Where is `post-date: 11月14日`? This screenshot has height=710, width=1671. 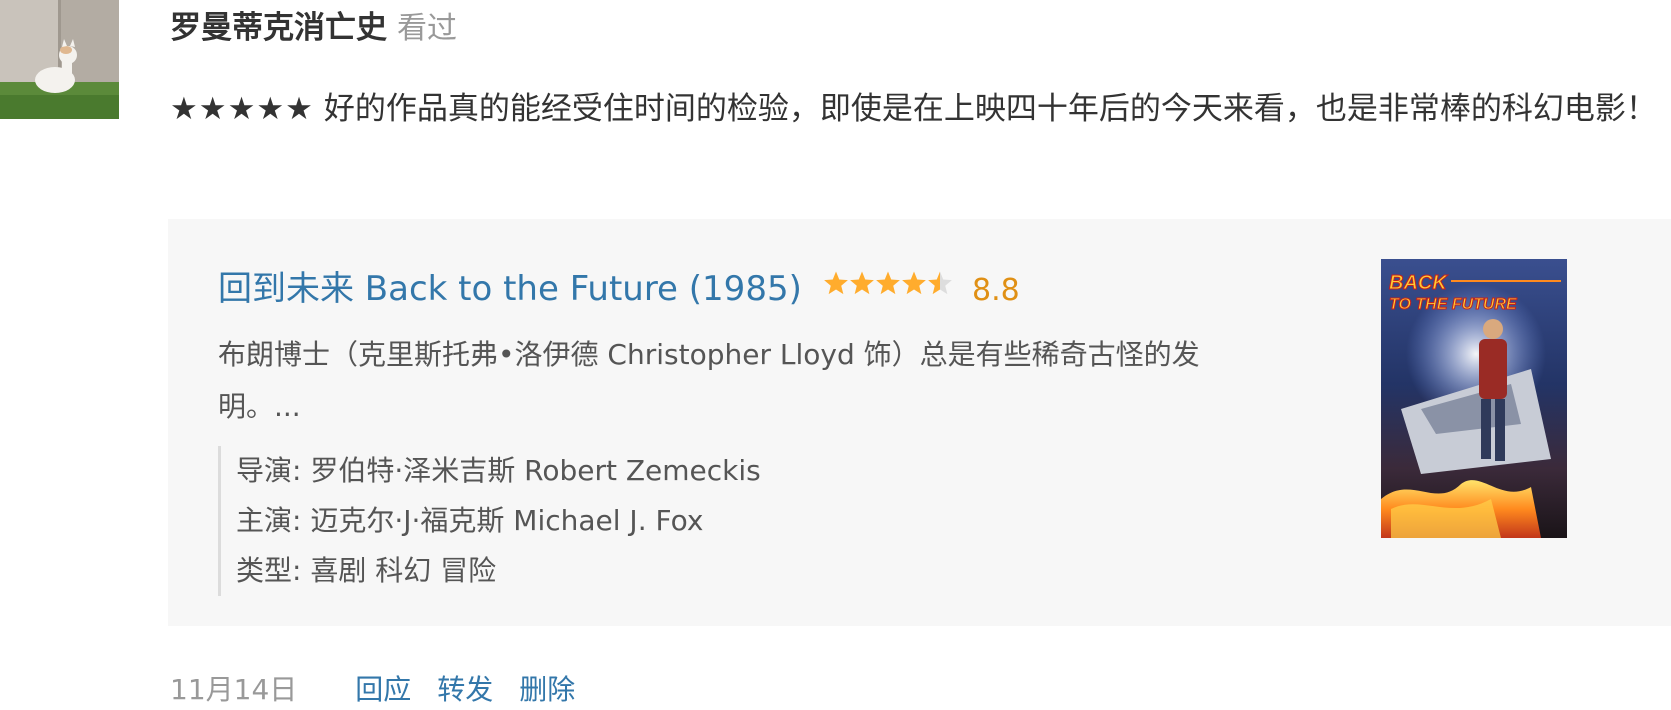 post-date: 11月14日 is located at coordinates (234, 689).